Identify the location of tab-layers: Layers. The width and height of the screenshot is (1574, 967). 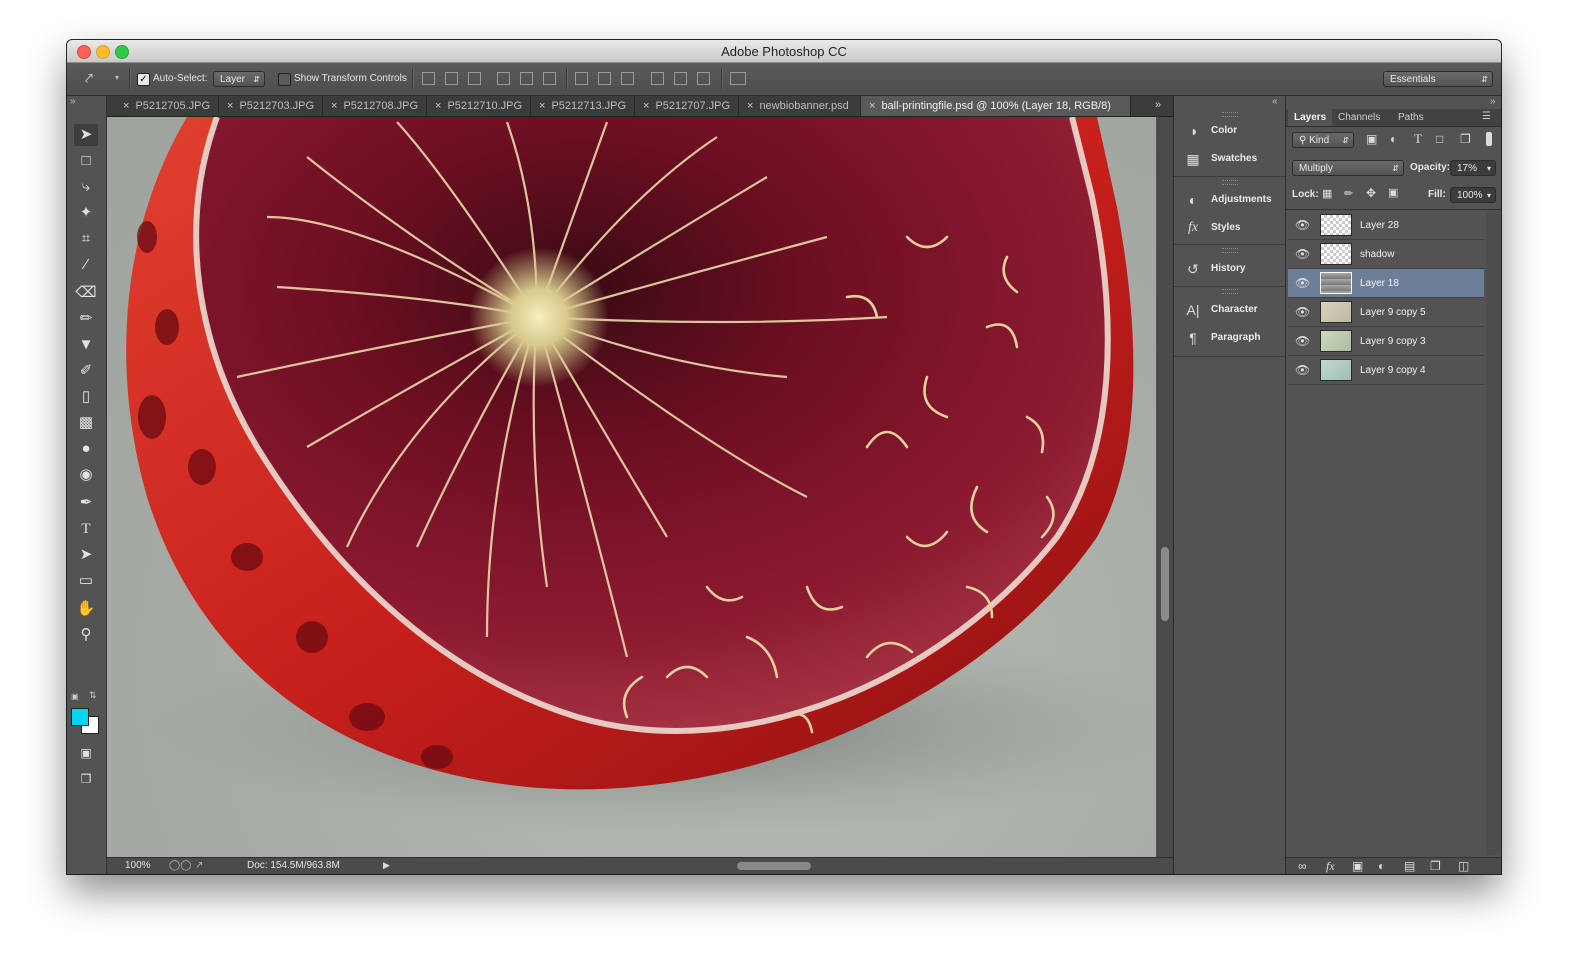
(1310, 117).